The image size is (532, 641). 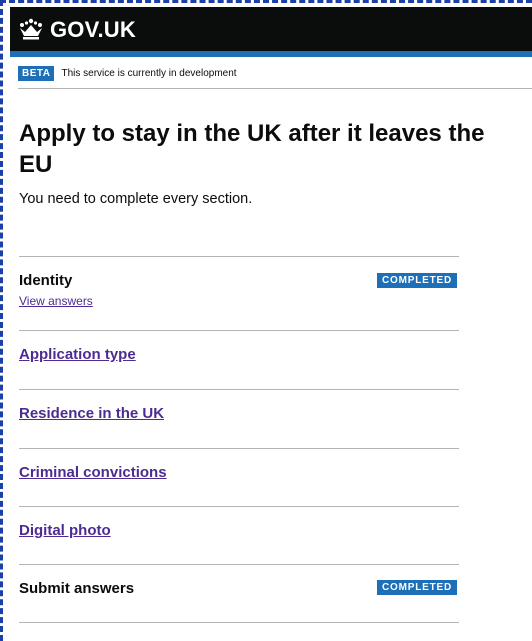 I want to click on govuk-logo-link: GOV.UK, so click(x=93, y=30).